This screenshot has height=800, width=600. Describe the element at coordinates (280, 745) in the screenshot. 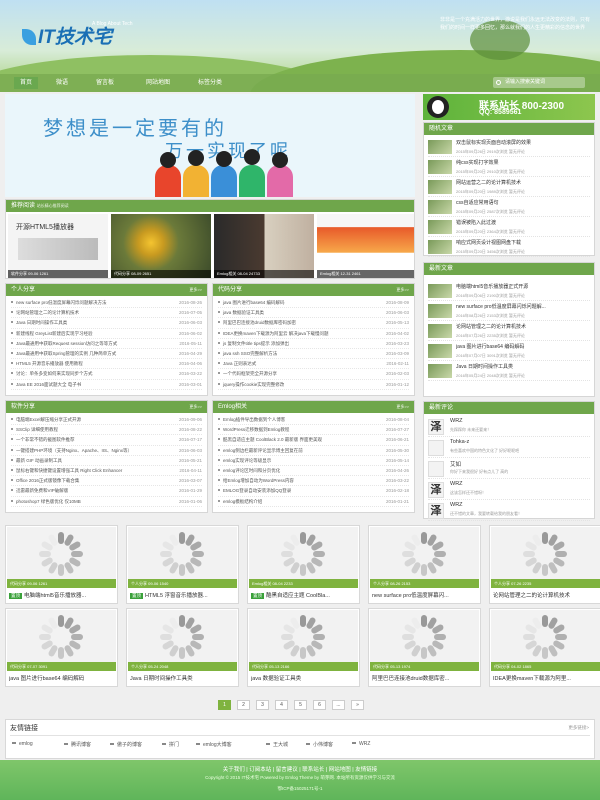

I see `friend-link-label: 王大城` at that location.